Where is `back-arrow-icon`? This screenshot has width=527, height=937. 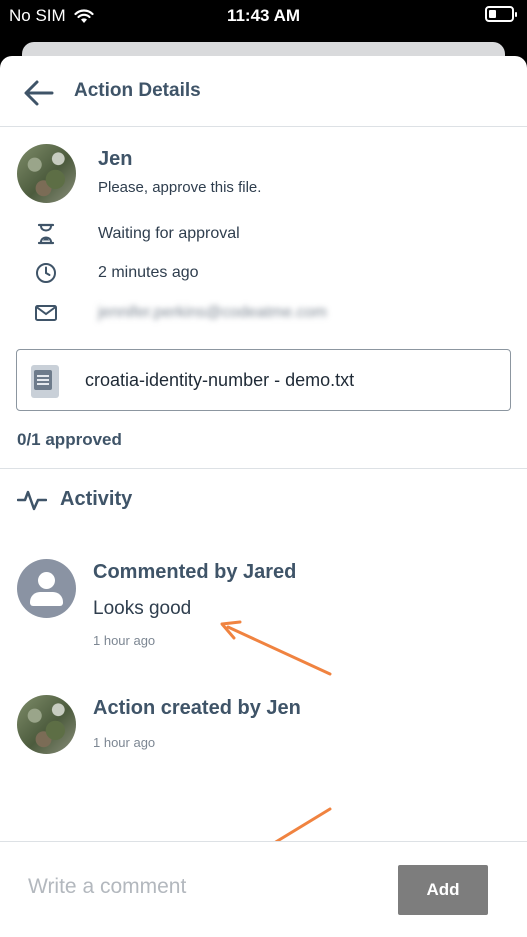 back-arrow-icon is located at coordinates (39, 93).